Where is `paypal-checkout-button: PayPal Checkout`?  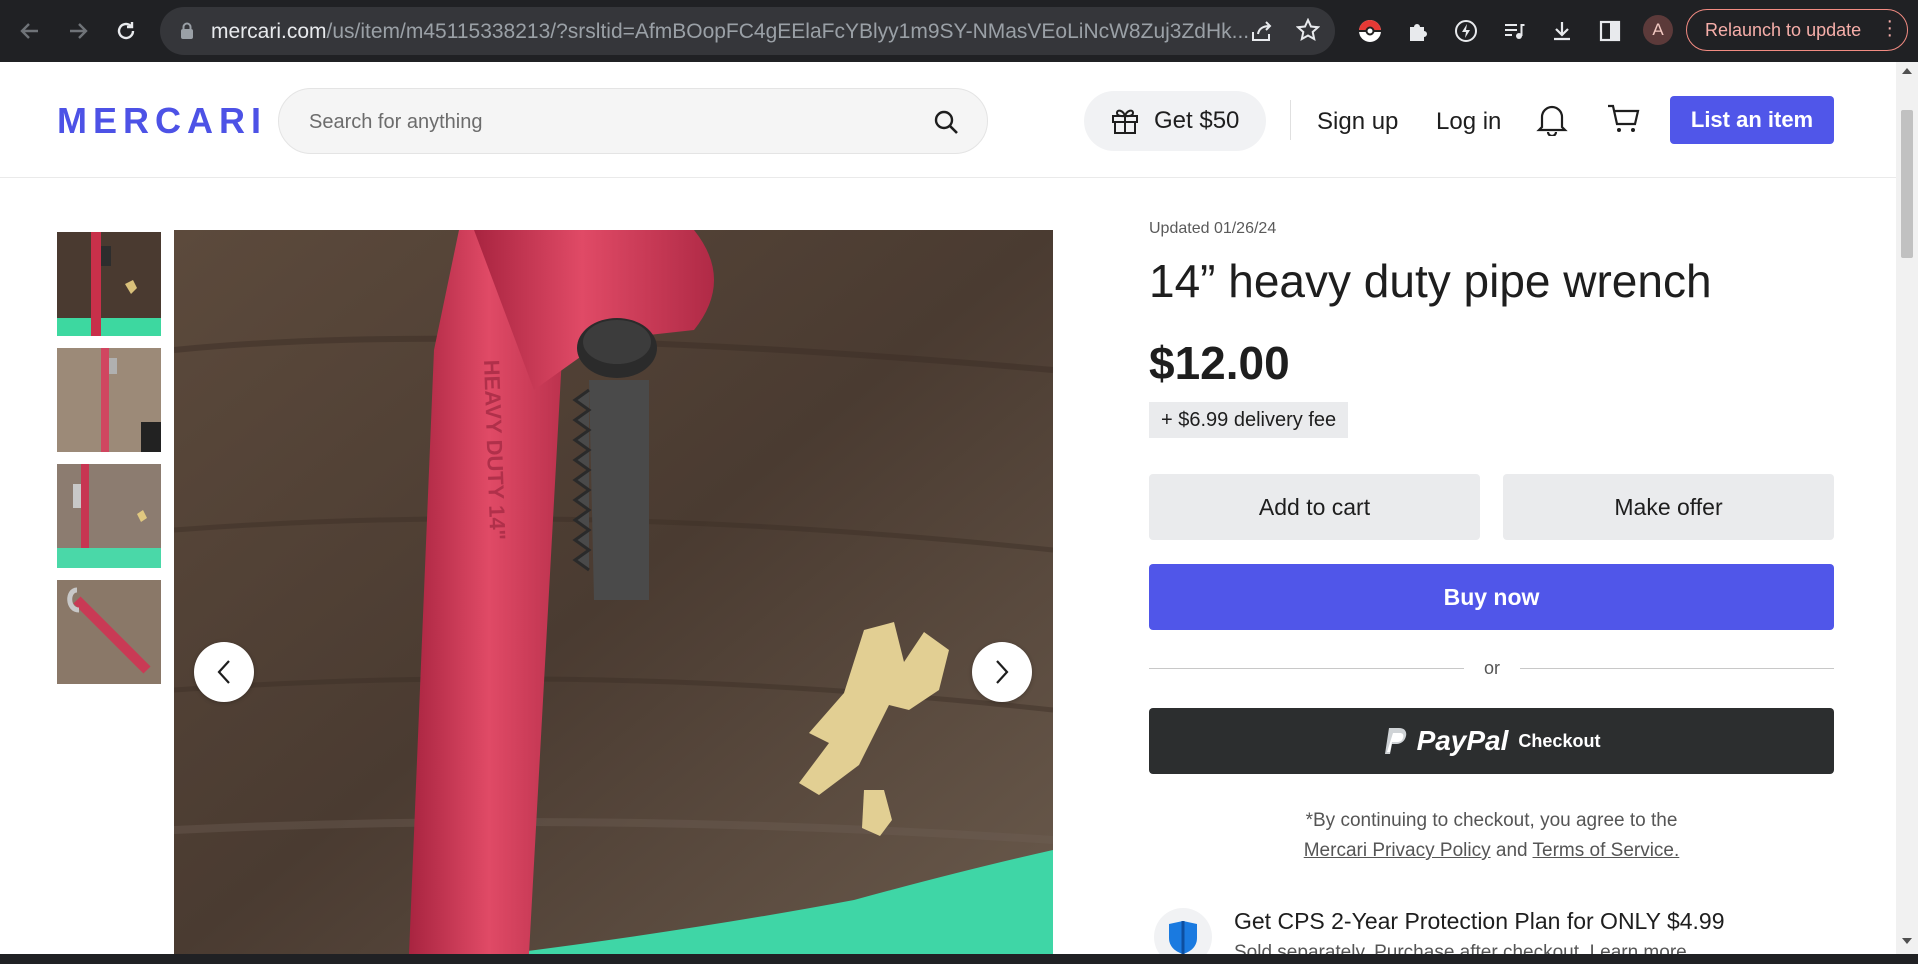 paypal-checkout-button: PayPal Checkout is located at coordinates (1491, 741).